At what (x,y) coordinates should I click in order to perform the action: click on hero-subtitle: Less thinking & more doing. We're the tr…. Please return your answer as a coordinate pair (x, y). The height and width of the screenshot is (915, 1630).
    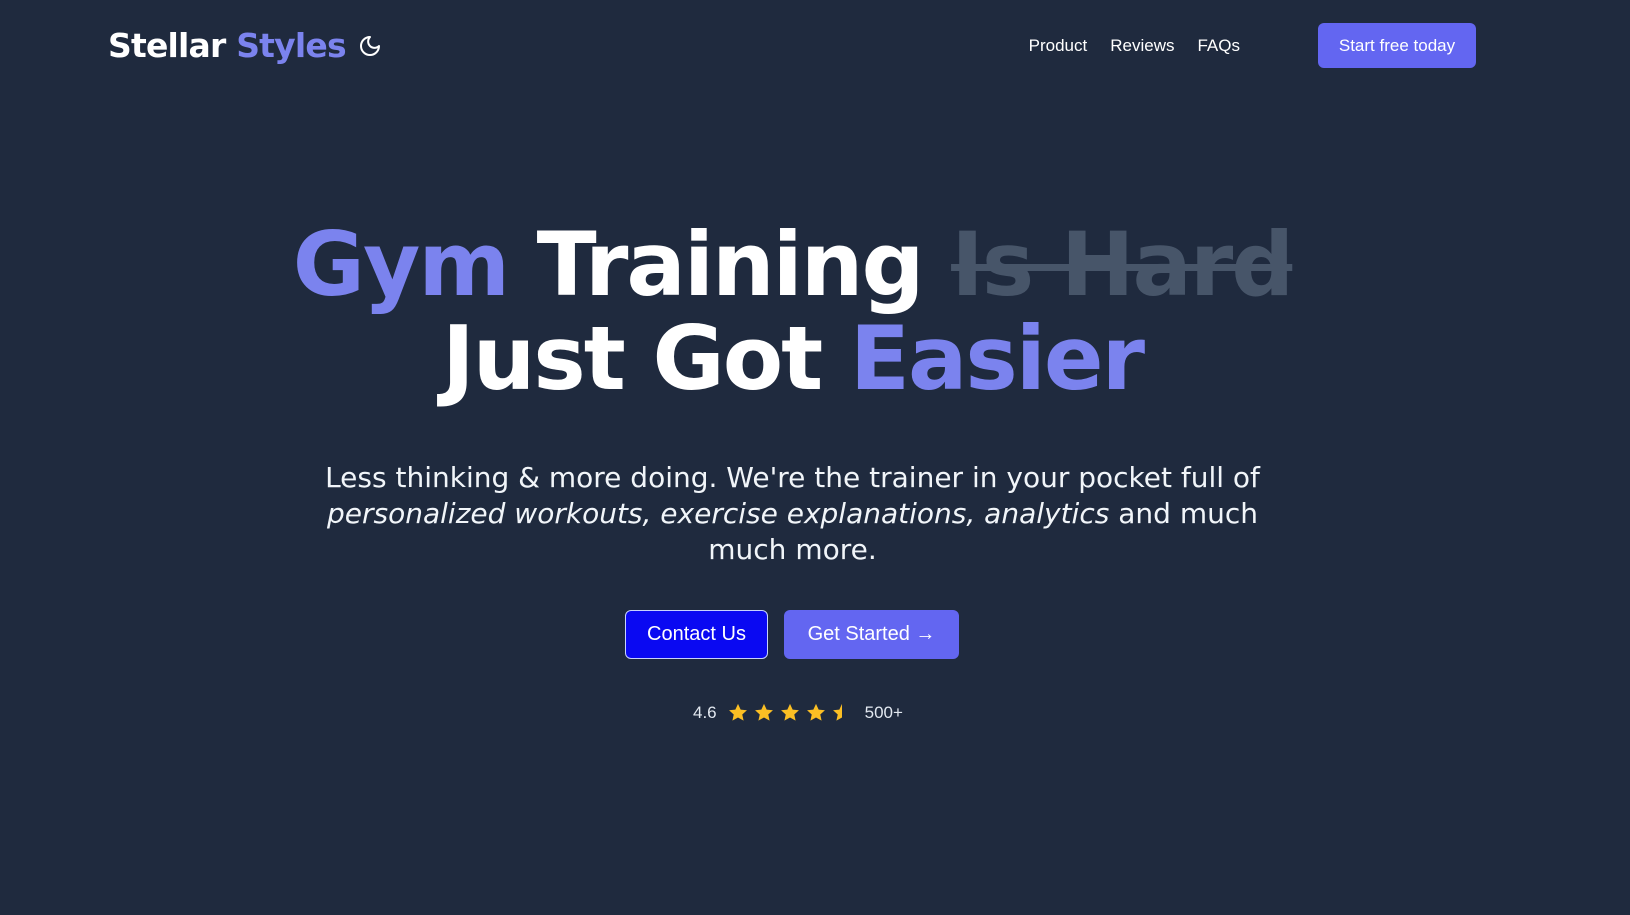
    Looking at the image, I should click on (792, 514).